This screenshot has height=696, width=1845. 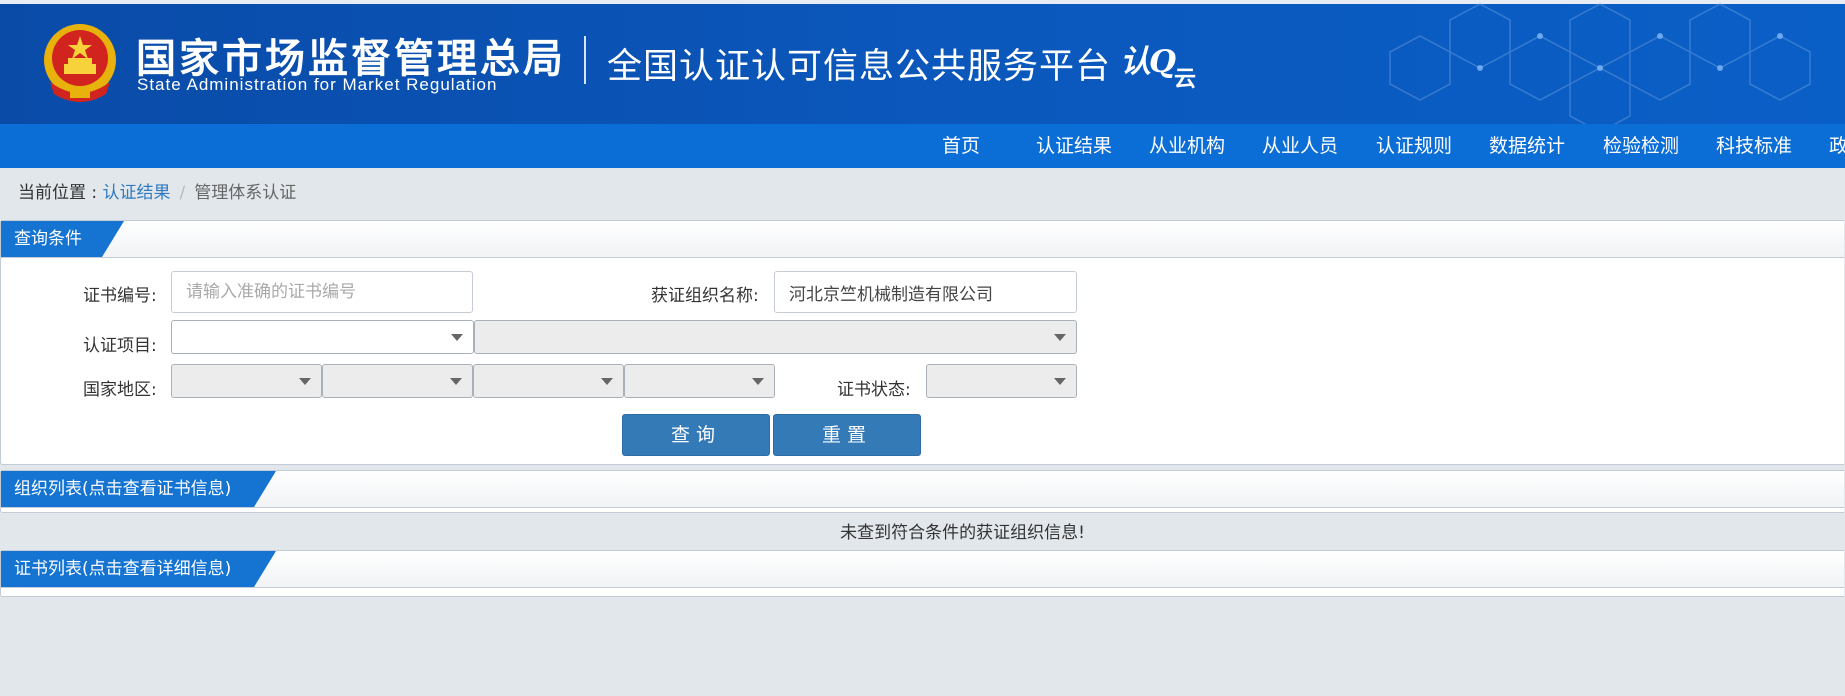 I want to click on query-panel-title: 查询条件, so click(x=62, y=239).